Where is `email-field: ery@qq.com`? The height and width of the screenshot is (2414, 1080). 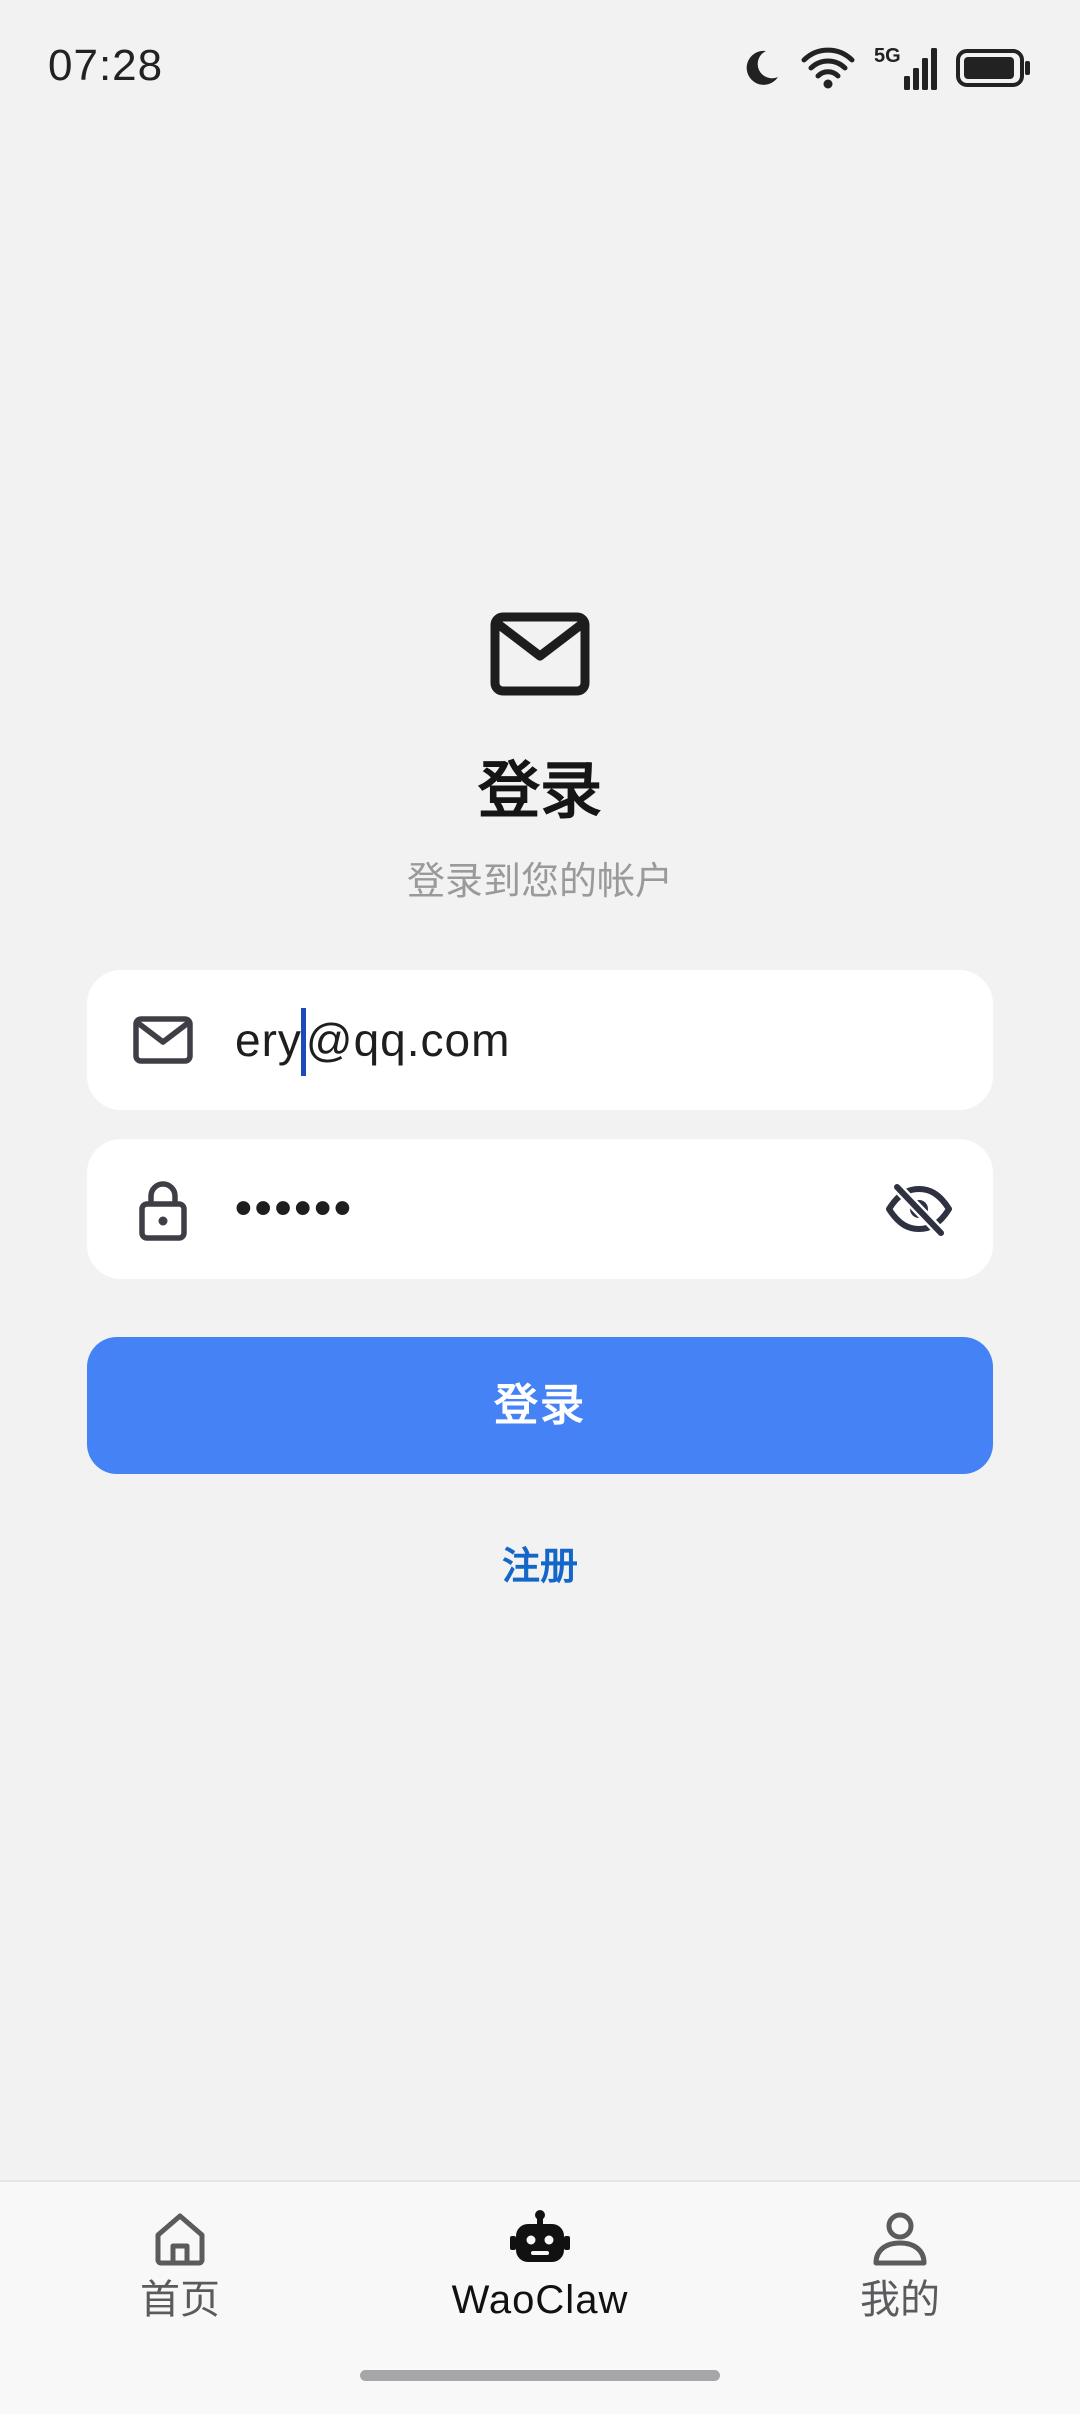
email-field: ery@qq.com is located at coordinates (540, 1040).